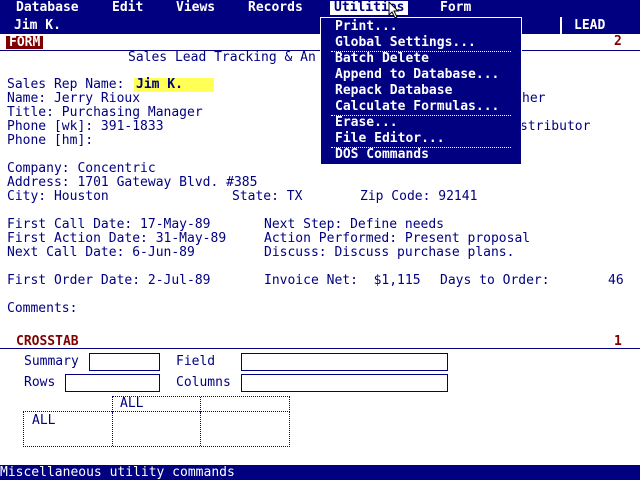  I want to click on crosstab-columns-input, so click(344, 383).